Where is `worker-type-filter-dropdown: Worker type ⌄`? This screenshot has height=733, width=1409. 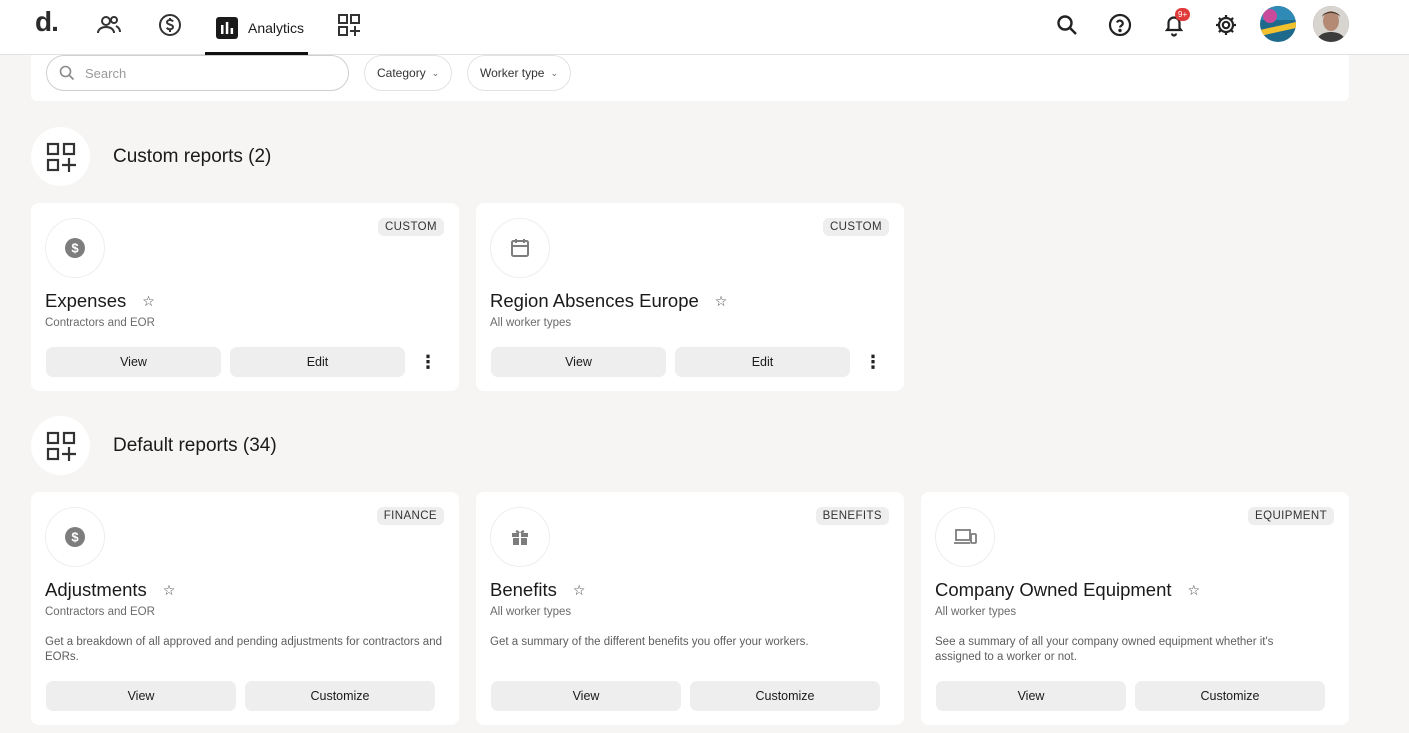 worker-type-filter-dropdown: Worker type ⌄ is located at coordinates (519, 73).